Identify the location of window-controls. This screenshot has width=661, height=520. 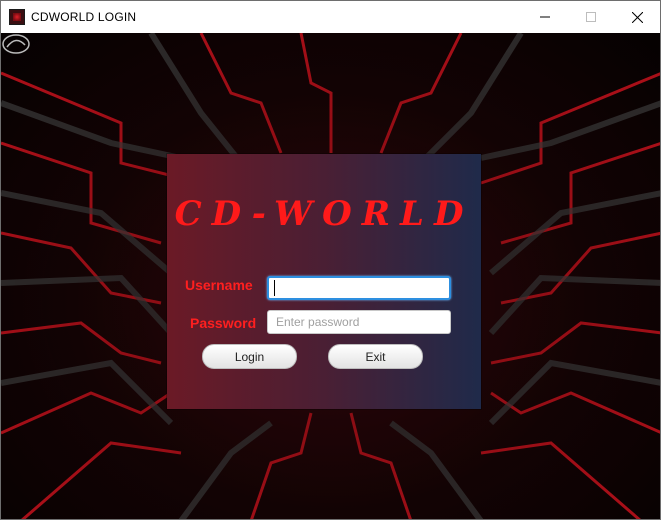
(591, 17).